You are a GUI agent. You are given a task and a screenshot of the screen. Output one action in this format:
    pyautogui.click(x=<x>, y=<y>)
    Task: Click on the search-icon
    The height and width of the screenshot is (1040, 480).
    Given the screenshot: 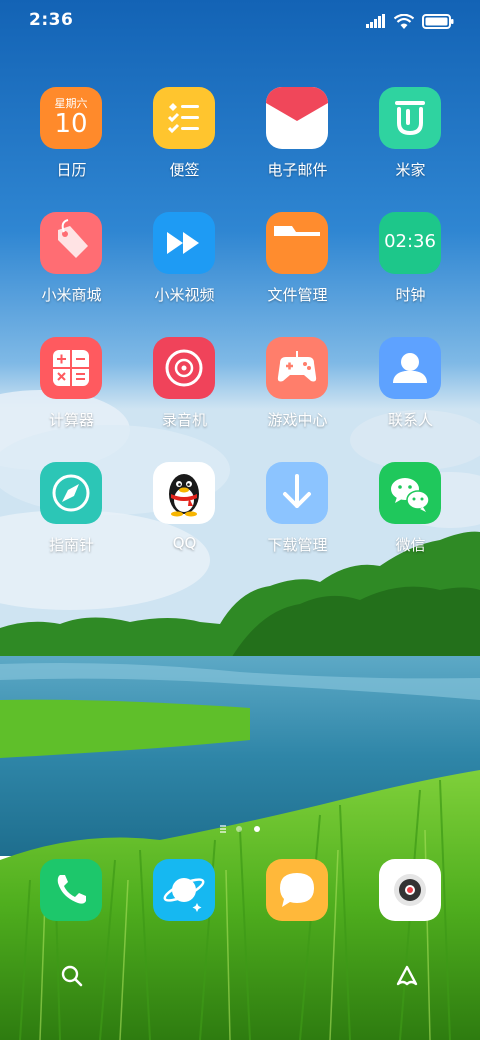 What is the action you would take?
    pyautogui.click(x=72, y=976)
    